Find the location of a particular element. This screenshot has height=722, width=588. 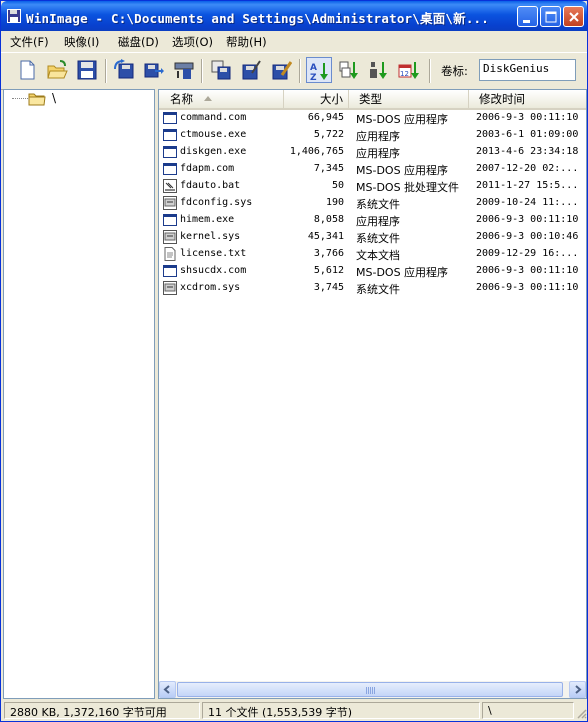

sort-date-icon: 12 is located at coordinates (408, 70).